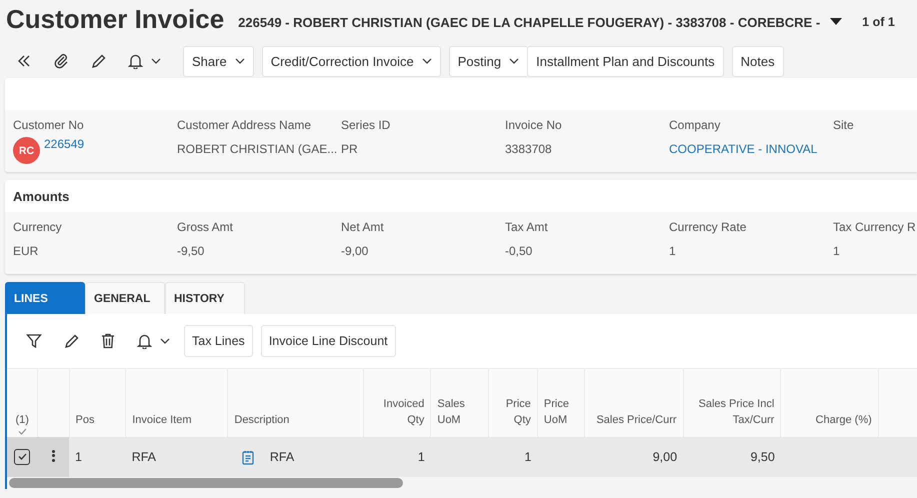 This screenshot has width=917, height=498. Describe the element at coordinates (533, 125) in the screenshot. I see `field-label: Invoice No` at that location.